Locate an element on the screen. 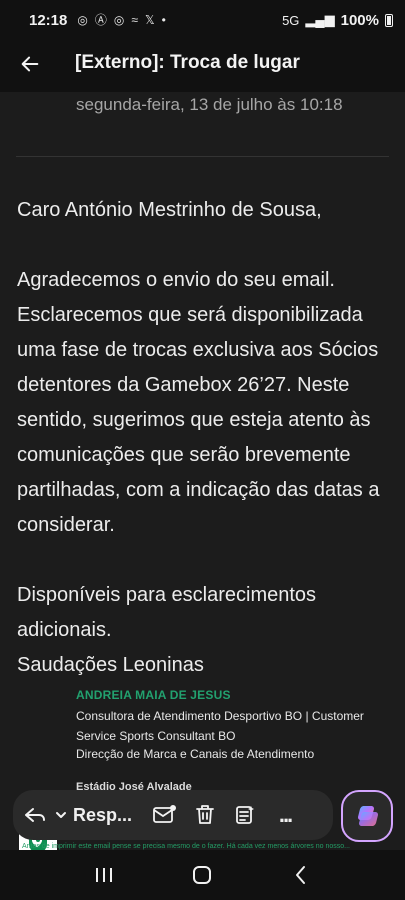 This screenshot has height=900, width=405. copilot-icon is located at coordinates (368, 816).